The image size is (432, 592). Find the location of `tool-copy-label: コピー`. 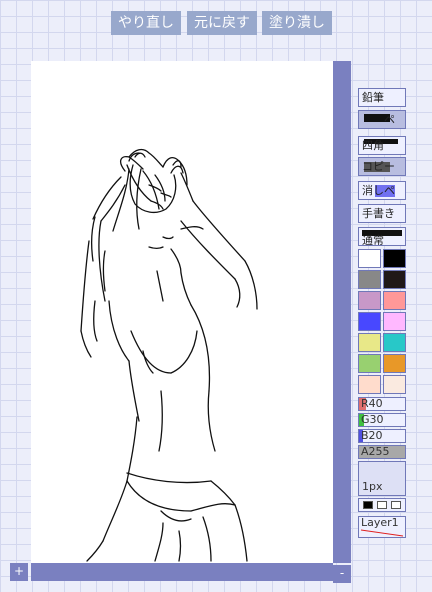

tool-copy-label: コピー is located at coordinates (378, 166).